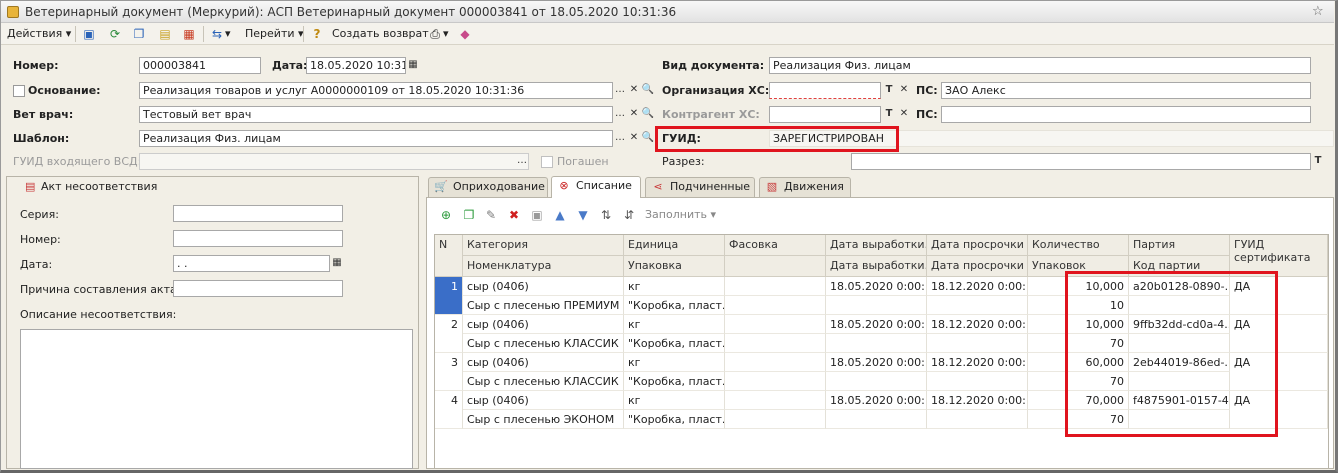 The width and height of the screenshot is (1338, 473). What do you see at coordinates (200, 65) in the screenshot?
I see `number-field: 000003841` at bounding box center [200, 65].